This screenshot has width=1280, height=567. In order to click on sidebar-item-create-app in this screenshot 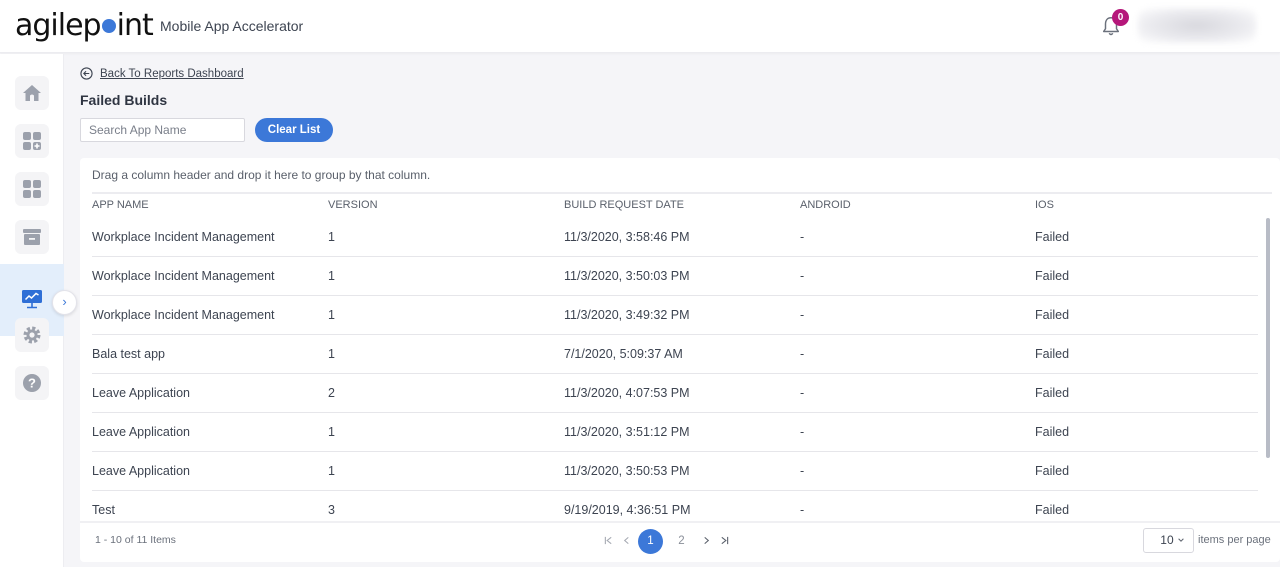, I will do `click(32, 142)`.